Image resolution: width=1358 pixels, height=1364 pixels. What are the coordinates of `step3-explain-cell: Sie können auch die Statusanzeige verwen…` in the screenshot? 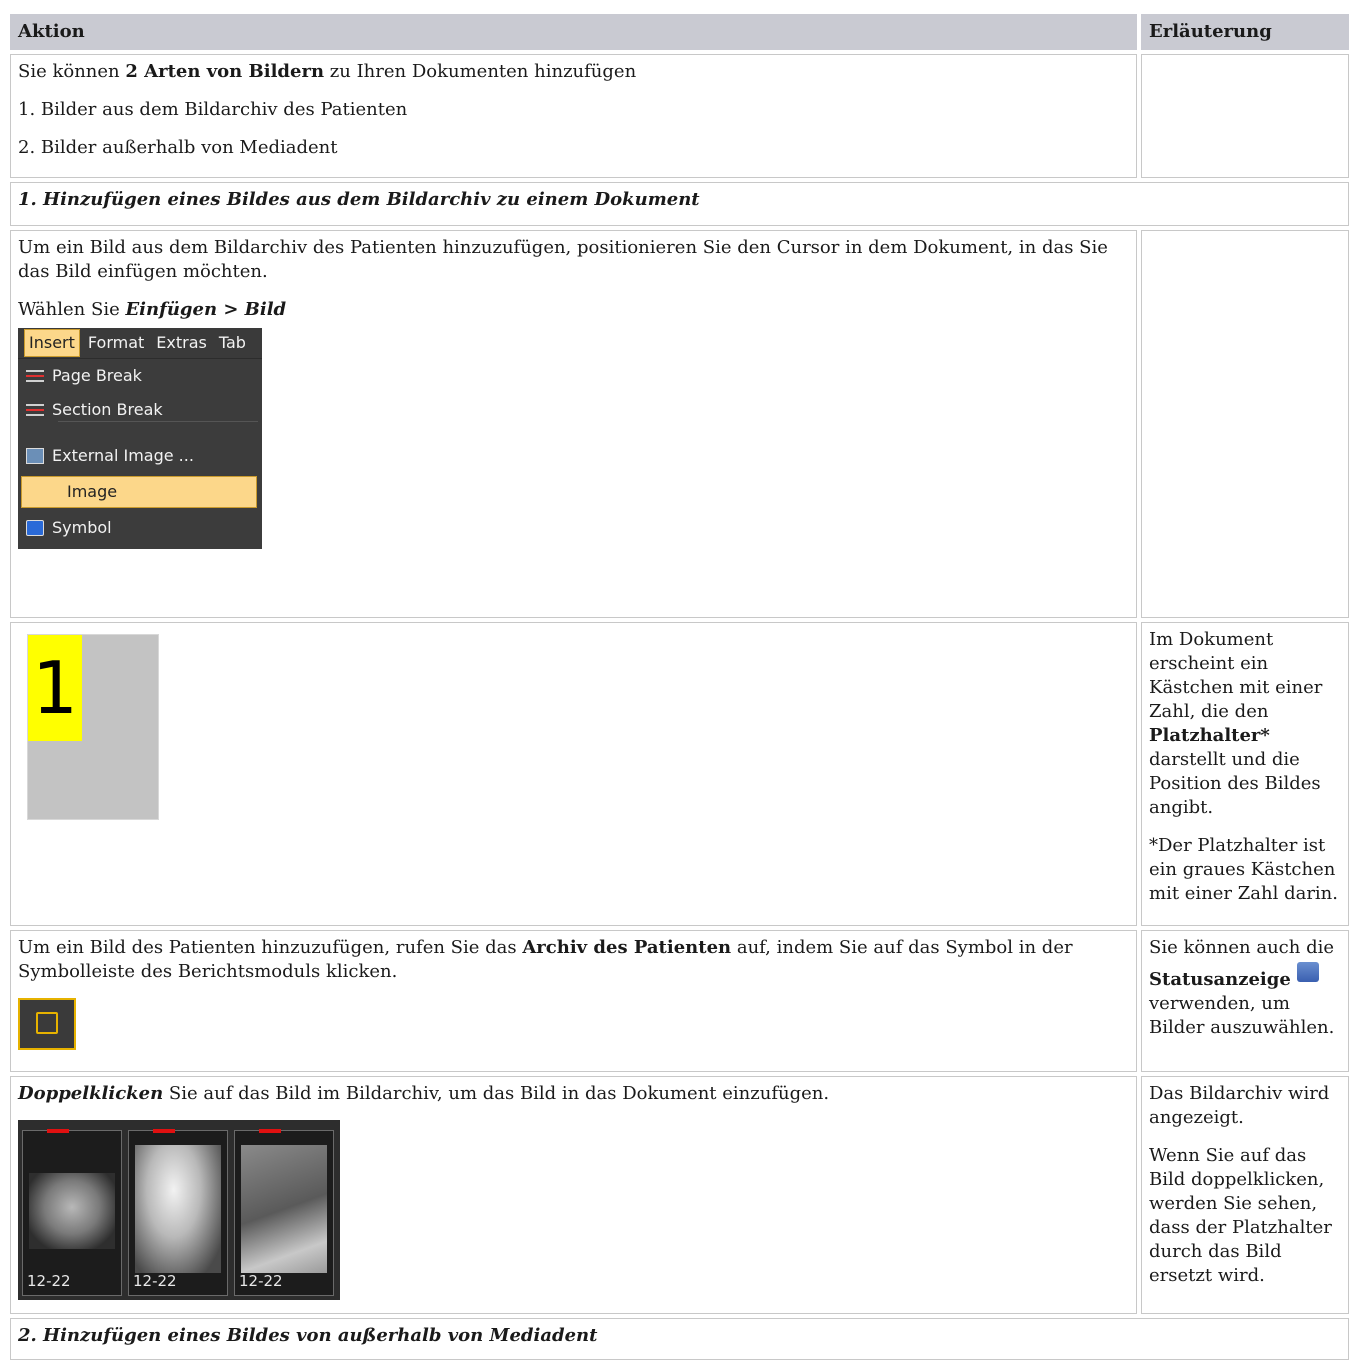 It's located at (1245, 1001).